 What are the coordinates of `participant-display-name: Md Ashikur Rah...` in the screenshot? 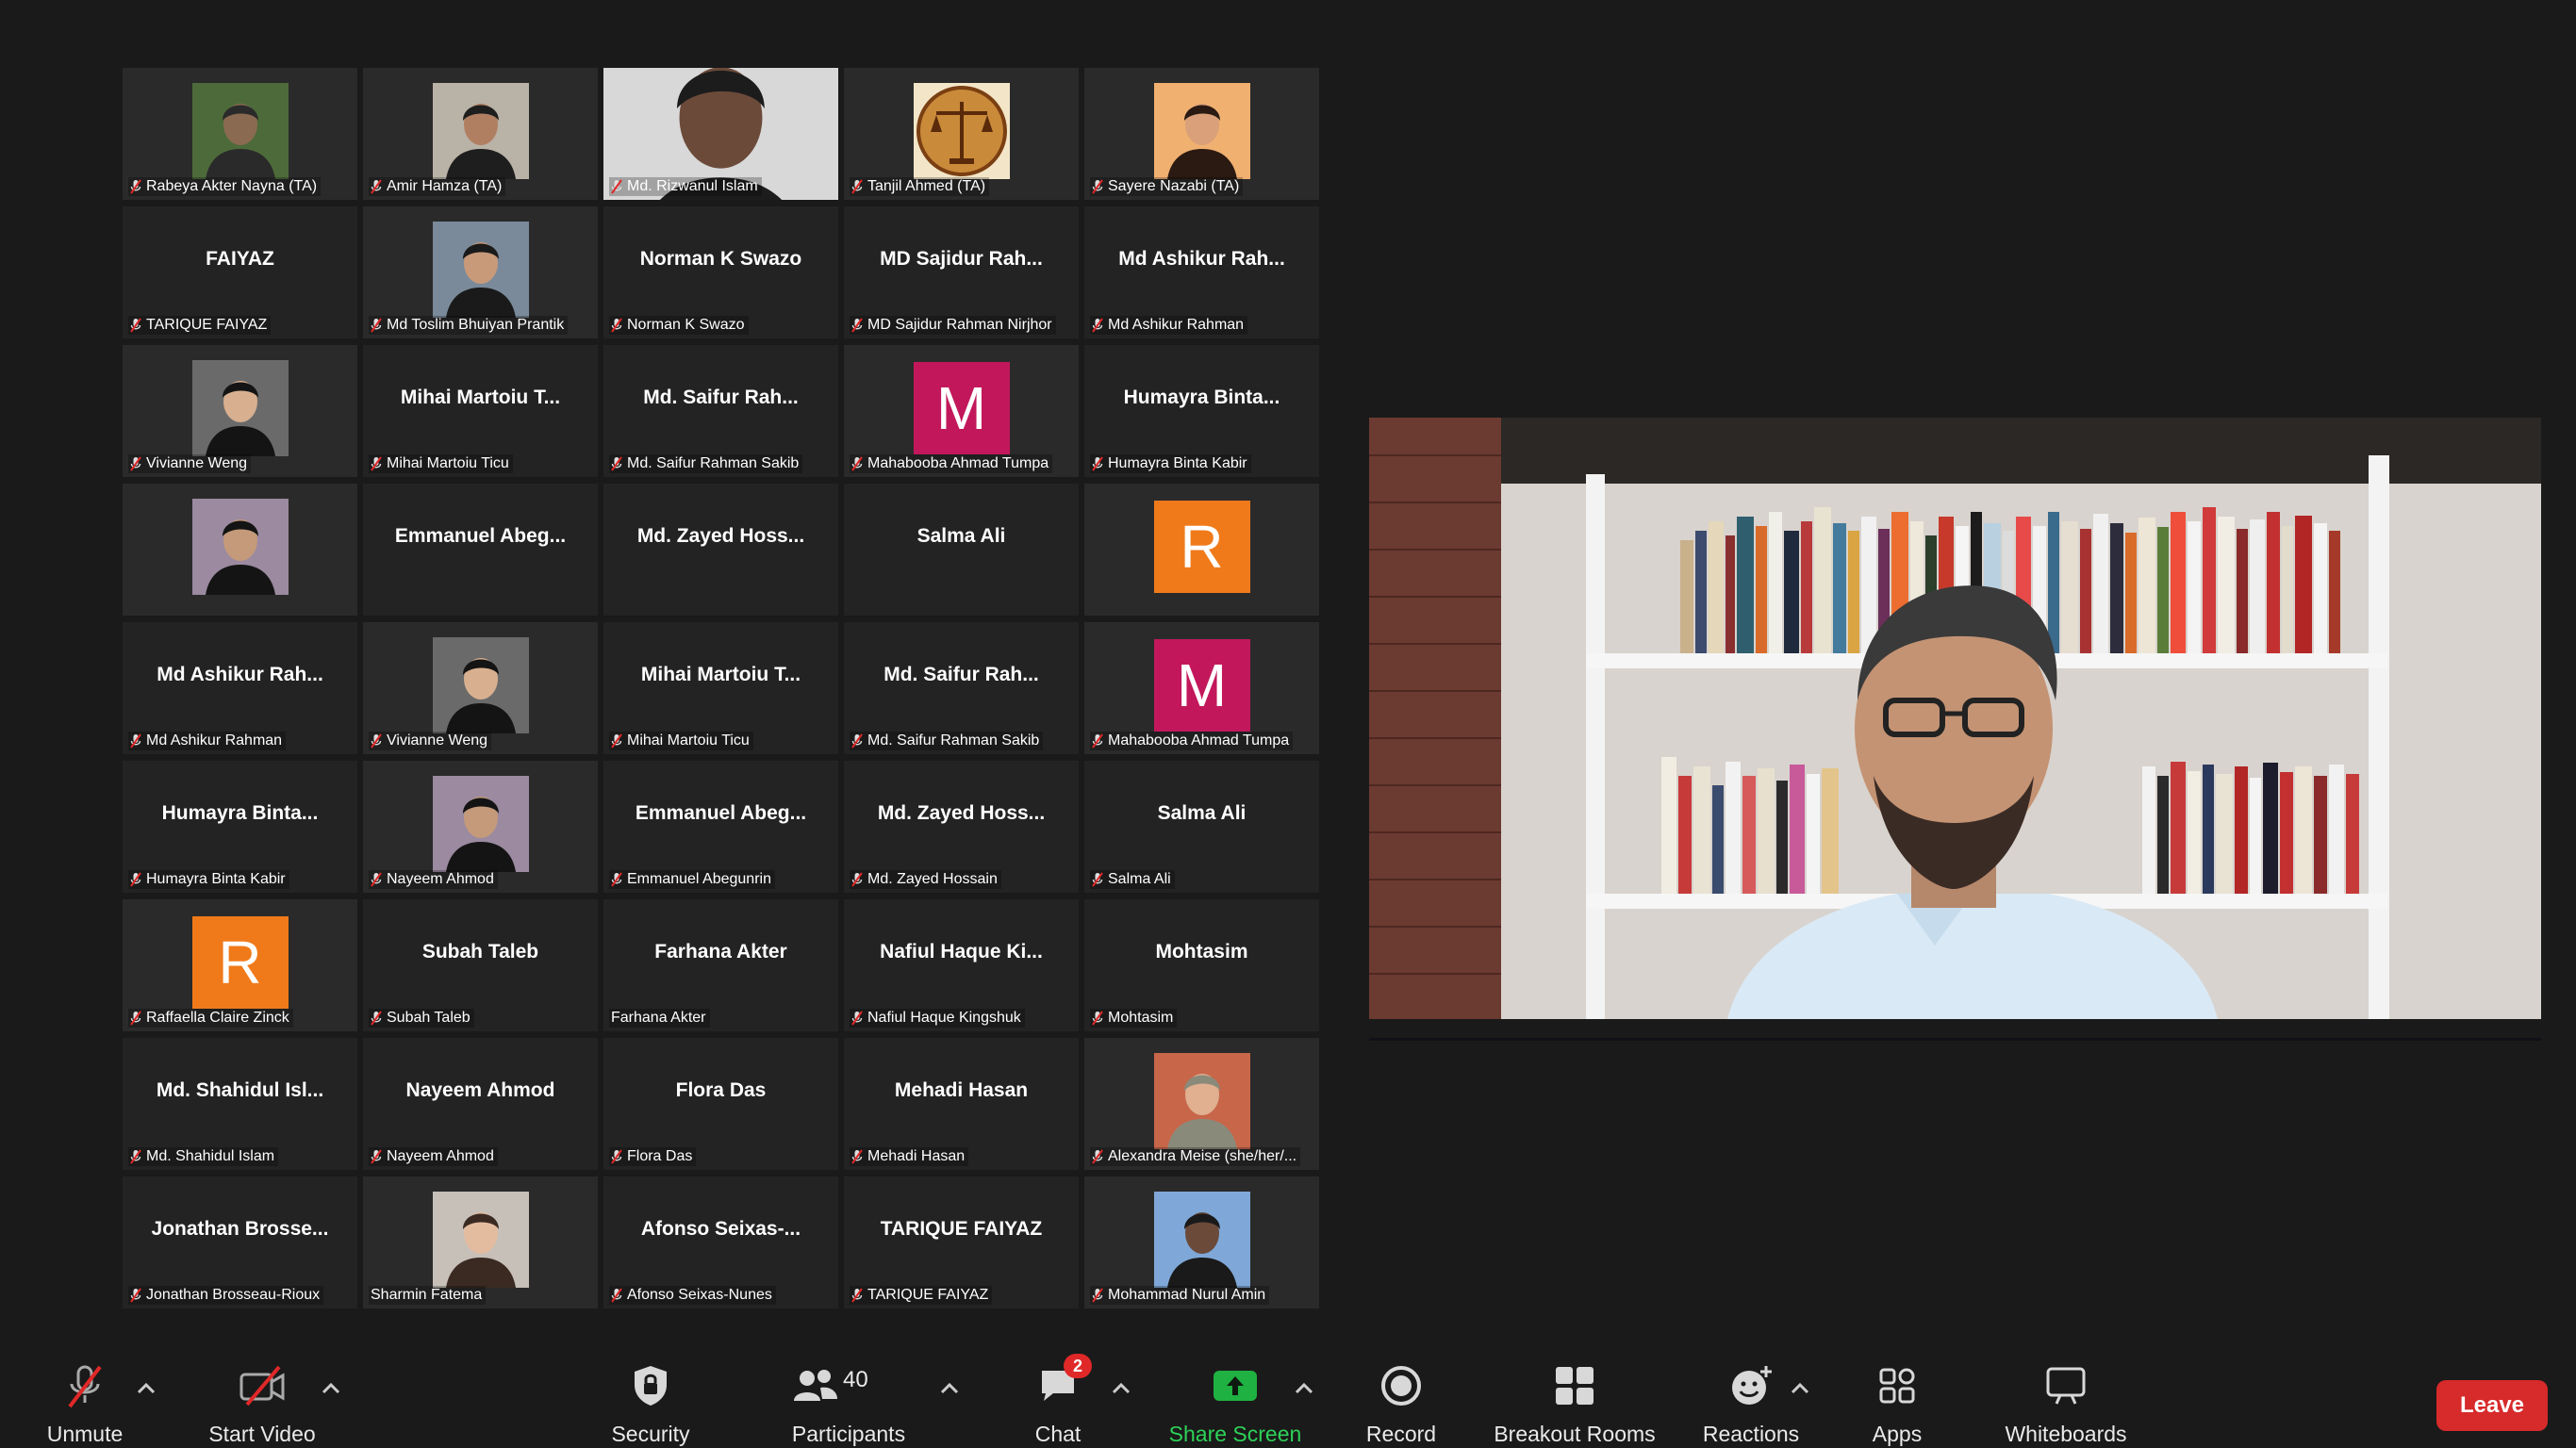 It's located at (1201, 259).